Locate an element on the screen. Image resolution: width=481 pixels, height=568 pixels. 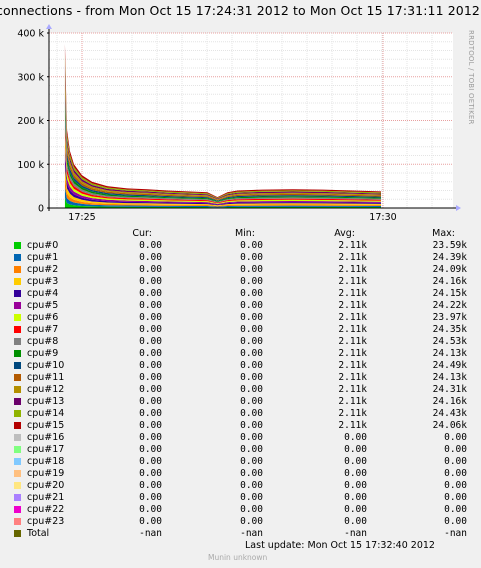
y-axis-arrow is located at coordinates (49, 26).